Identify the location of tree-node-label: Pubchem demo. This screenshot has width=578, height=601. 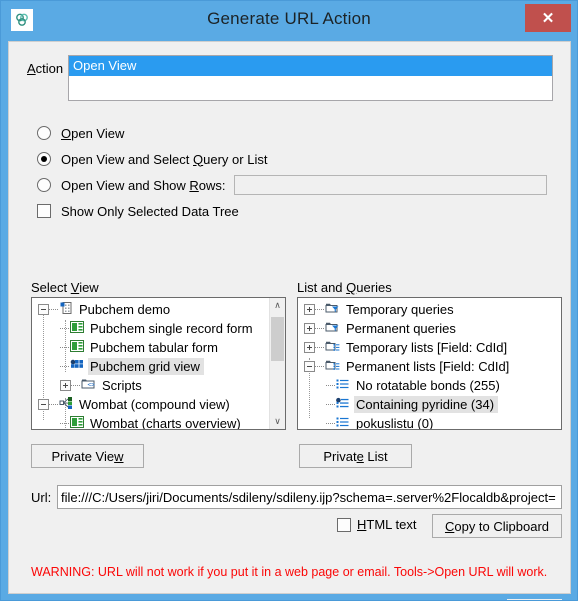
(125, 309).